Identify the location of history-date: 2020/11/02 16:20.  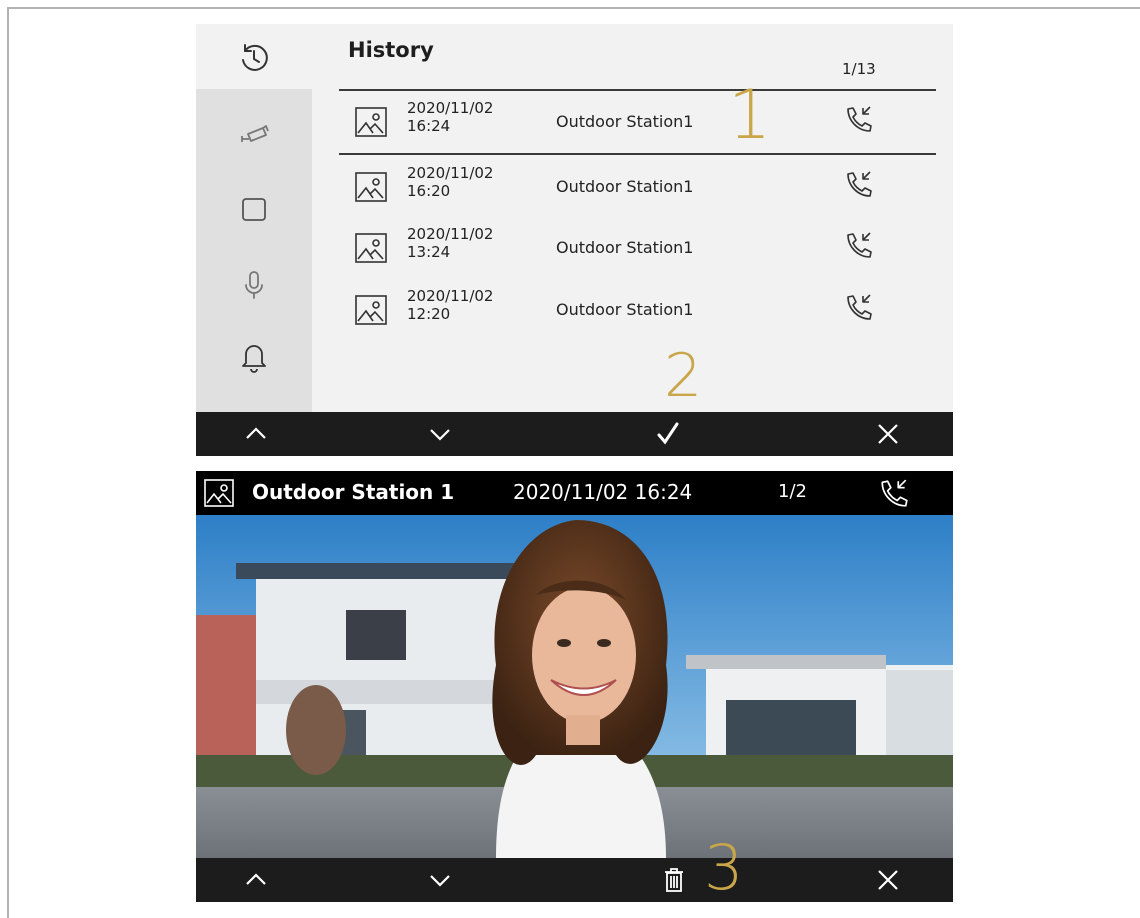
(450, 182).